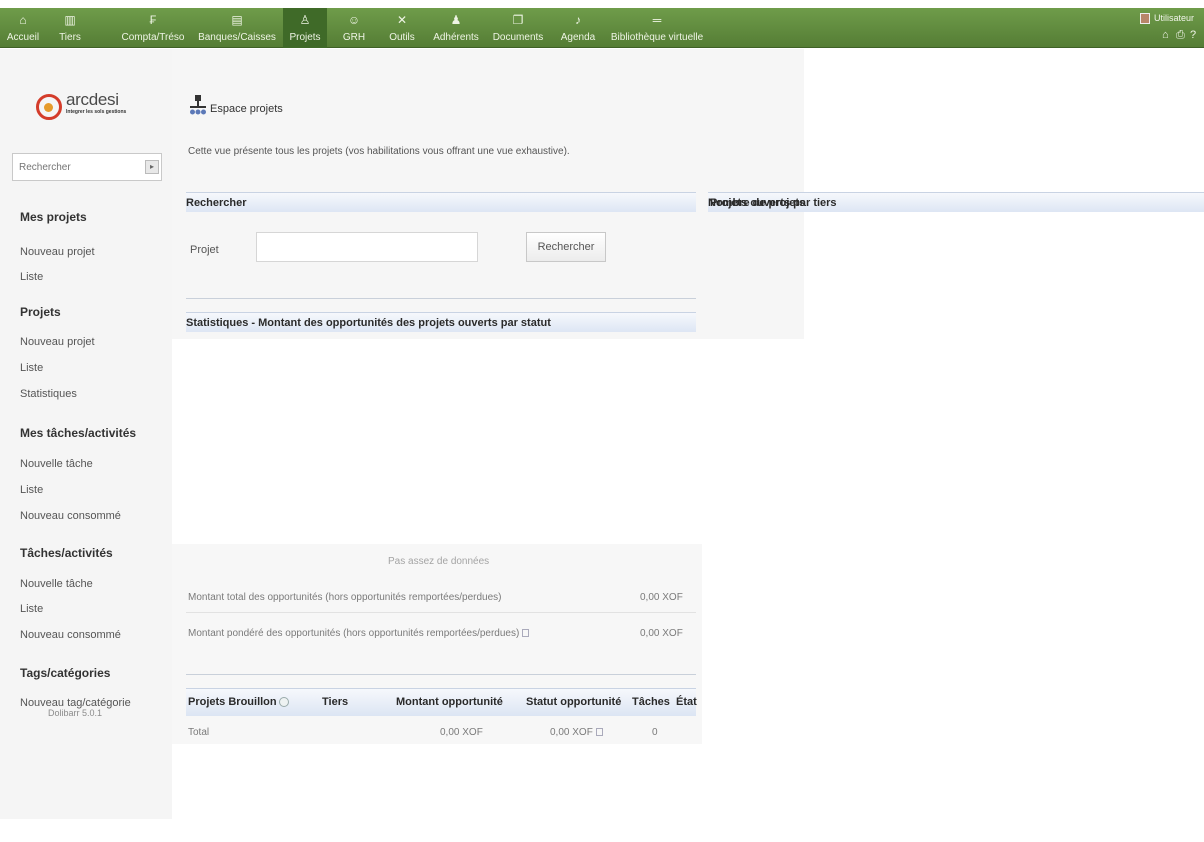 Image resolution: width=1204 pixels, height=842 pixels. What do you see at coordinates (199, 732) in the screenshot?
I see `total-row-label: Total` at bounding box center [199, 732].